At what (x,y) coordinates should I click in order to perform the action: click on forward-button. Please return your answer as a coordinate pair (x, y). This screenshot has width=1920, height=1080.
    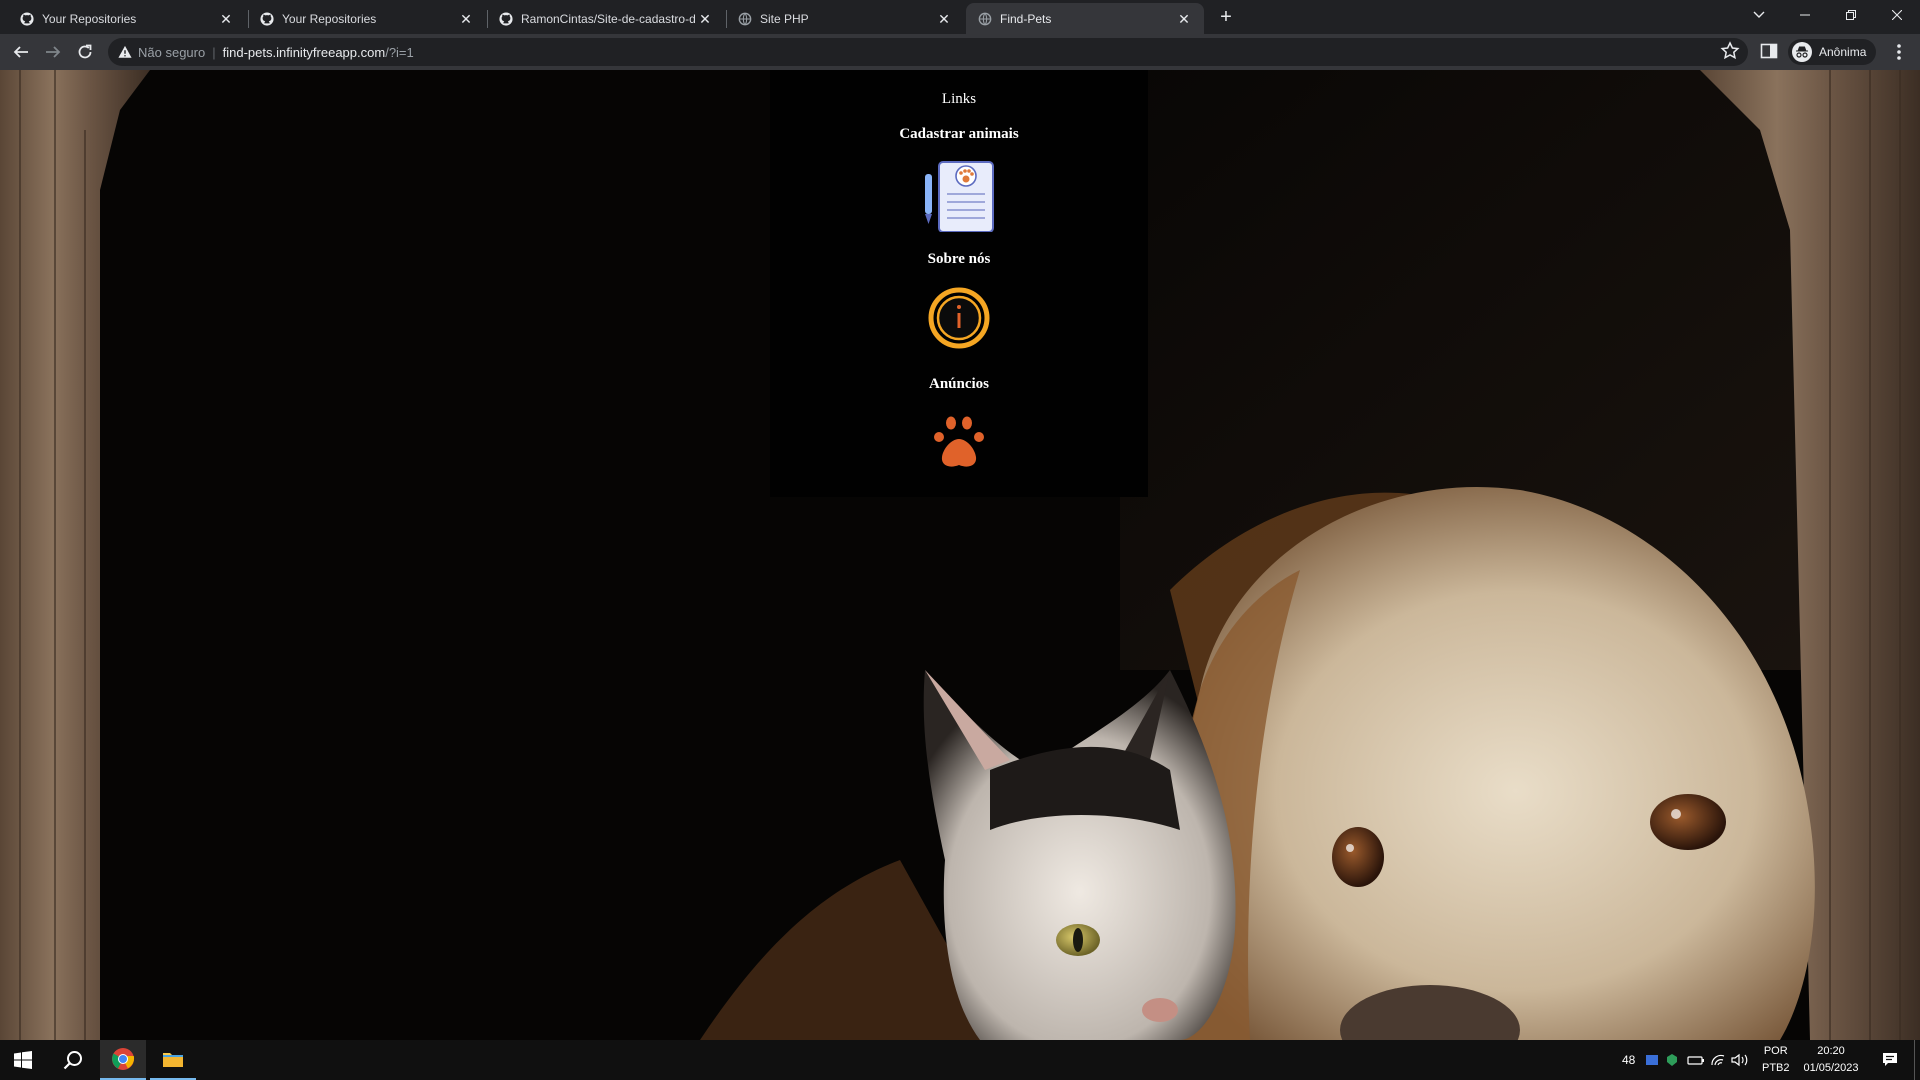
    Looking at the image, I should click on (53, 52).